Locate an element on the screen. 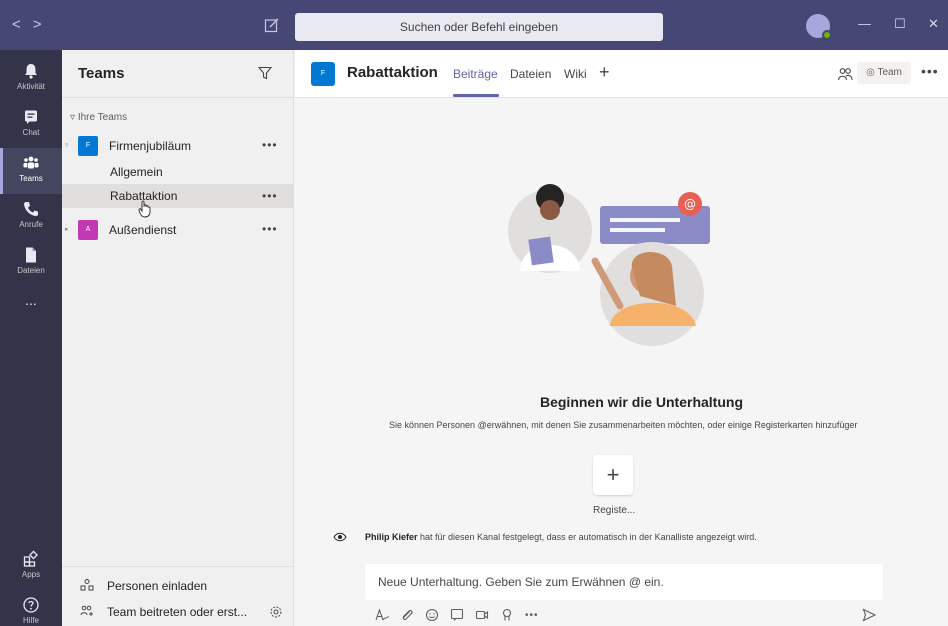  history-nav: < > is located at coordinates (27, 24).